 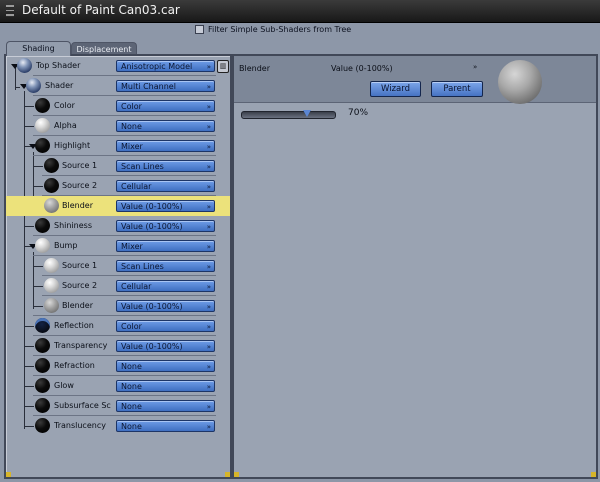 I want to click on tree-label: Color, so click(x=64, y=105).